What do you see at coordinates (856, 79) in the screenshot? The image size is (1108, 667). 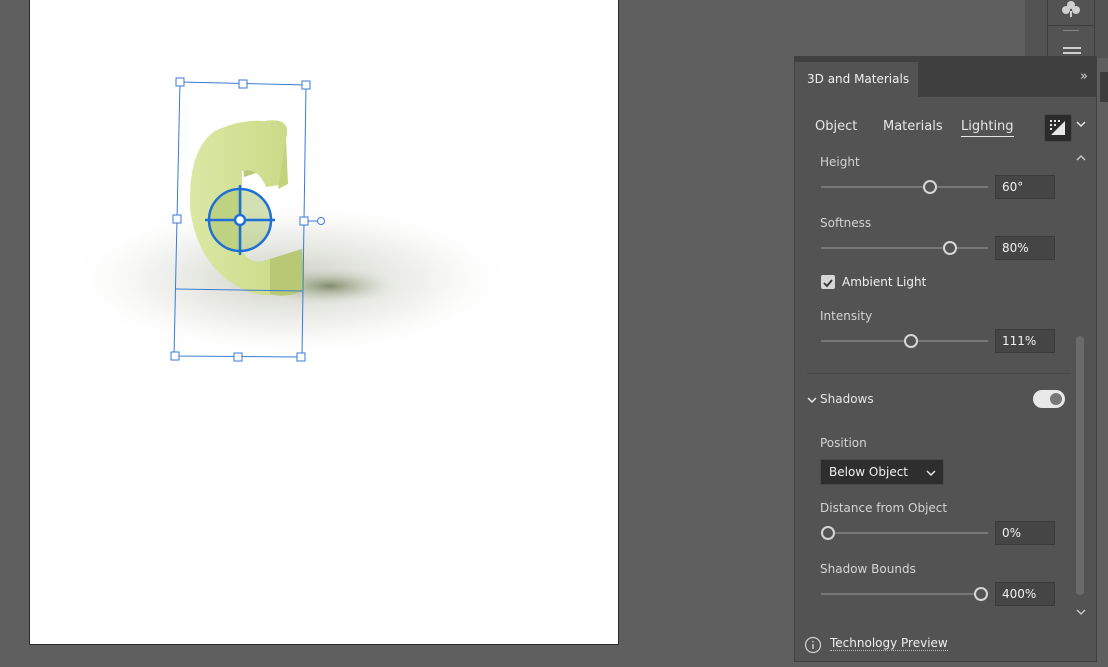 I see `panel-title-tab: 3D and Materials` at bounding box center [856, 79].